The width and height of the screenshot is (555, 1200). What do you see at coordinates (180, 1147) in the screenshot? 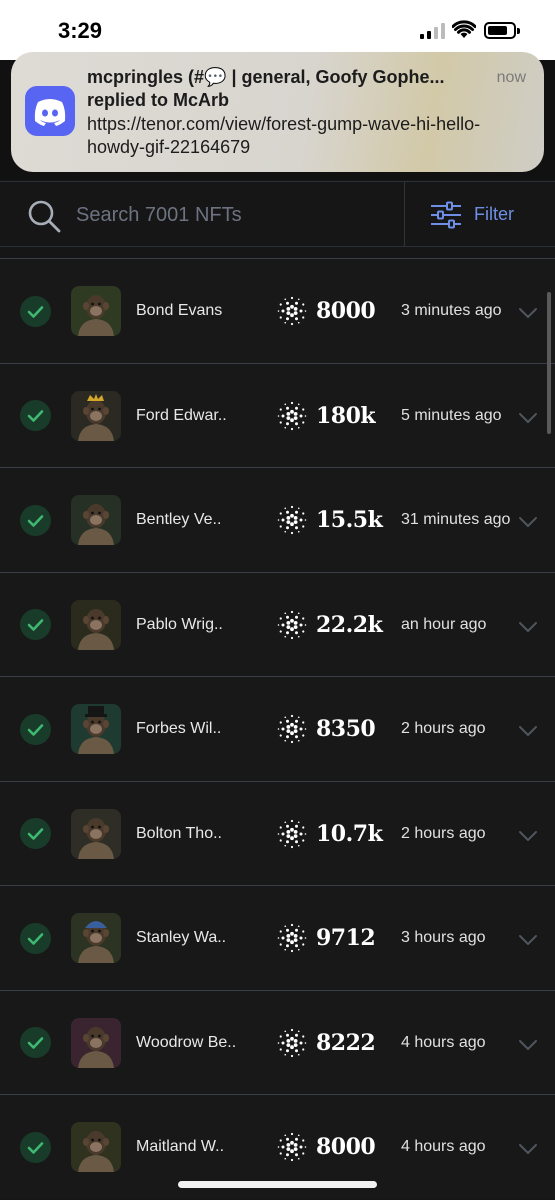
I see `nft-name: Maitland W..` at bounding box center [180, 1147].